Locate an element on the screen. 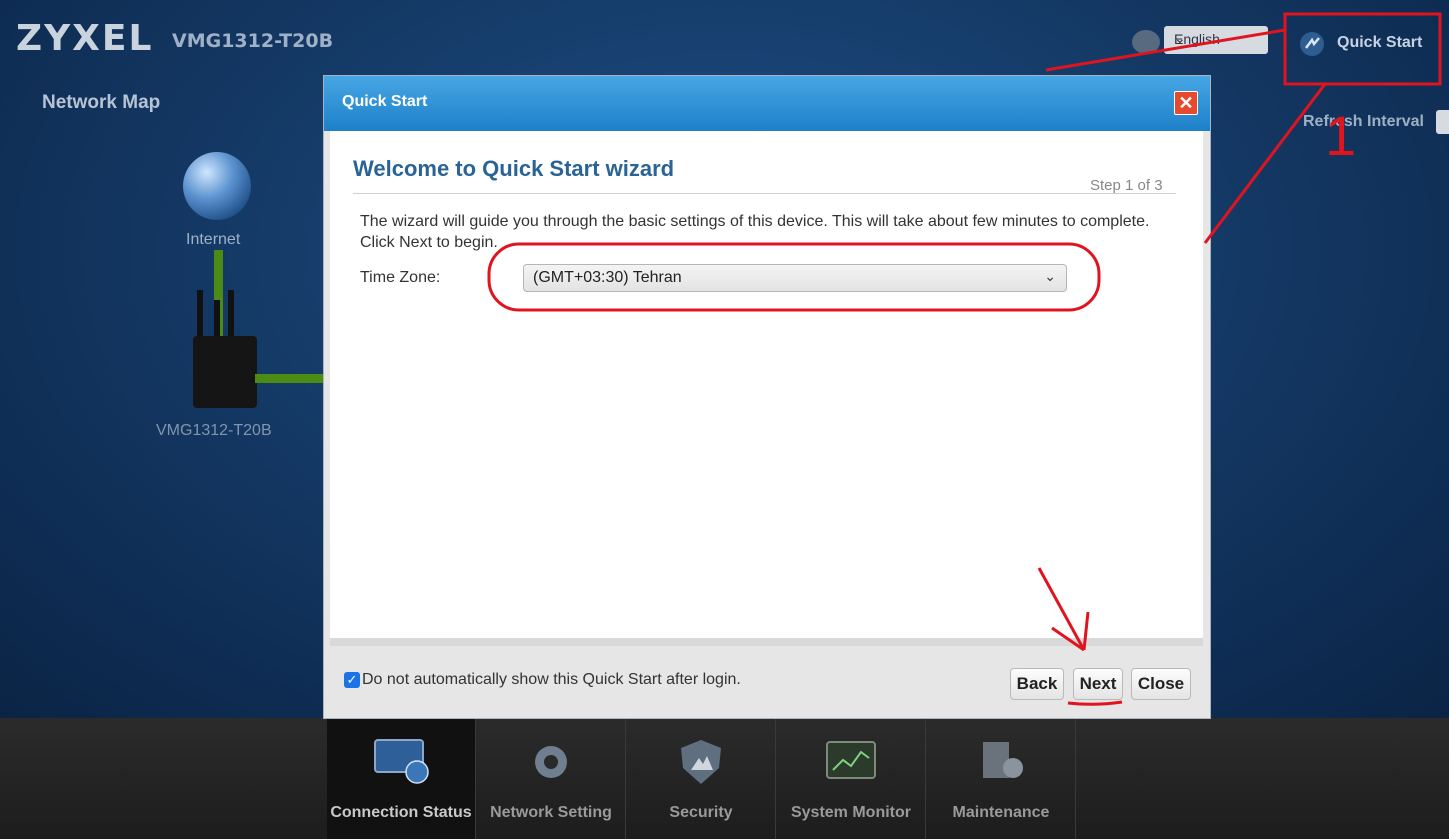 The width and height of the screenshot is (1449, 839). nav-connection-status: Connection Status is located at coordinates (401, 778).